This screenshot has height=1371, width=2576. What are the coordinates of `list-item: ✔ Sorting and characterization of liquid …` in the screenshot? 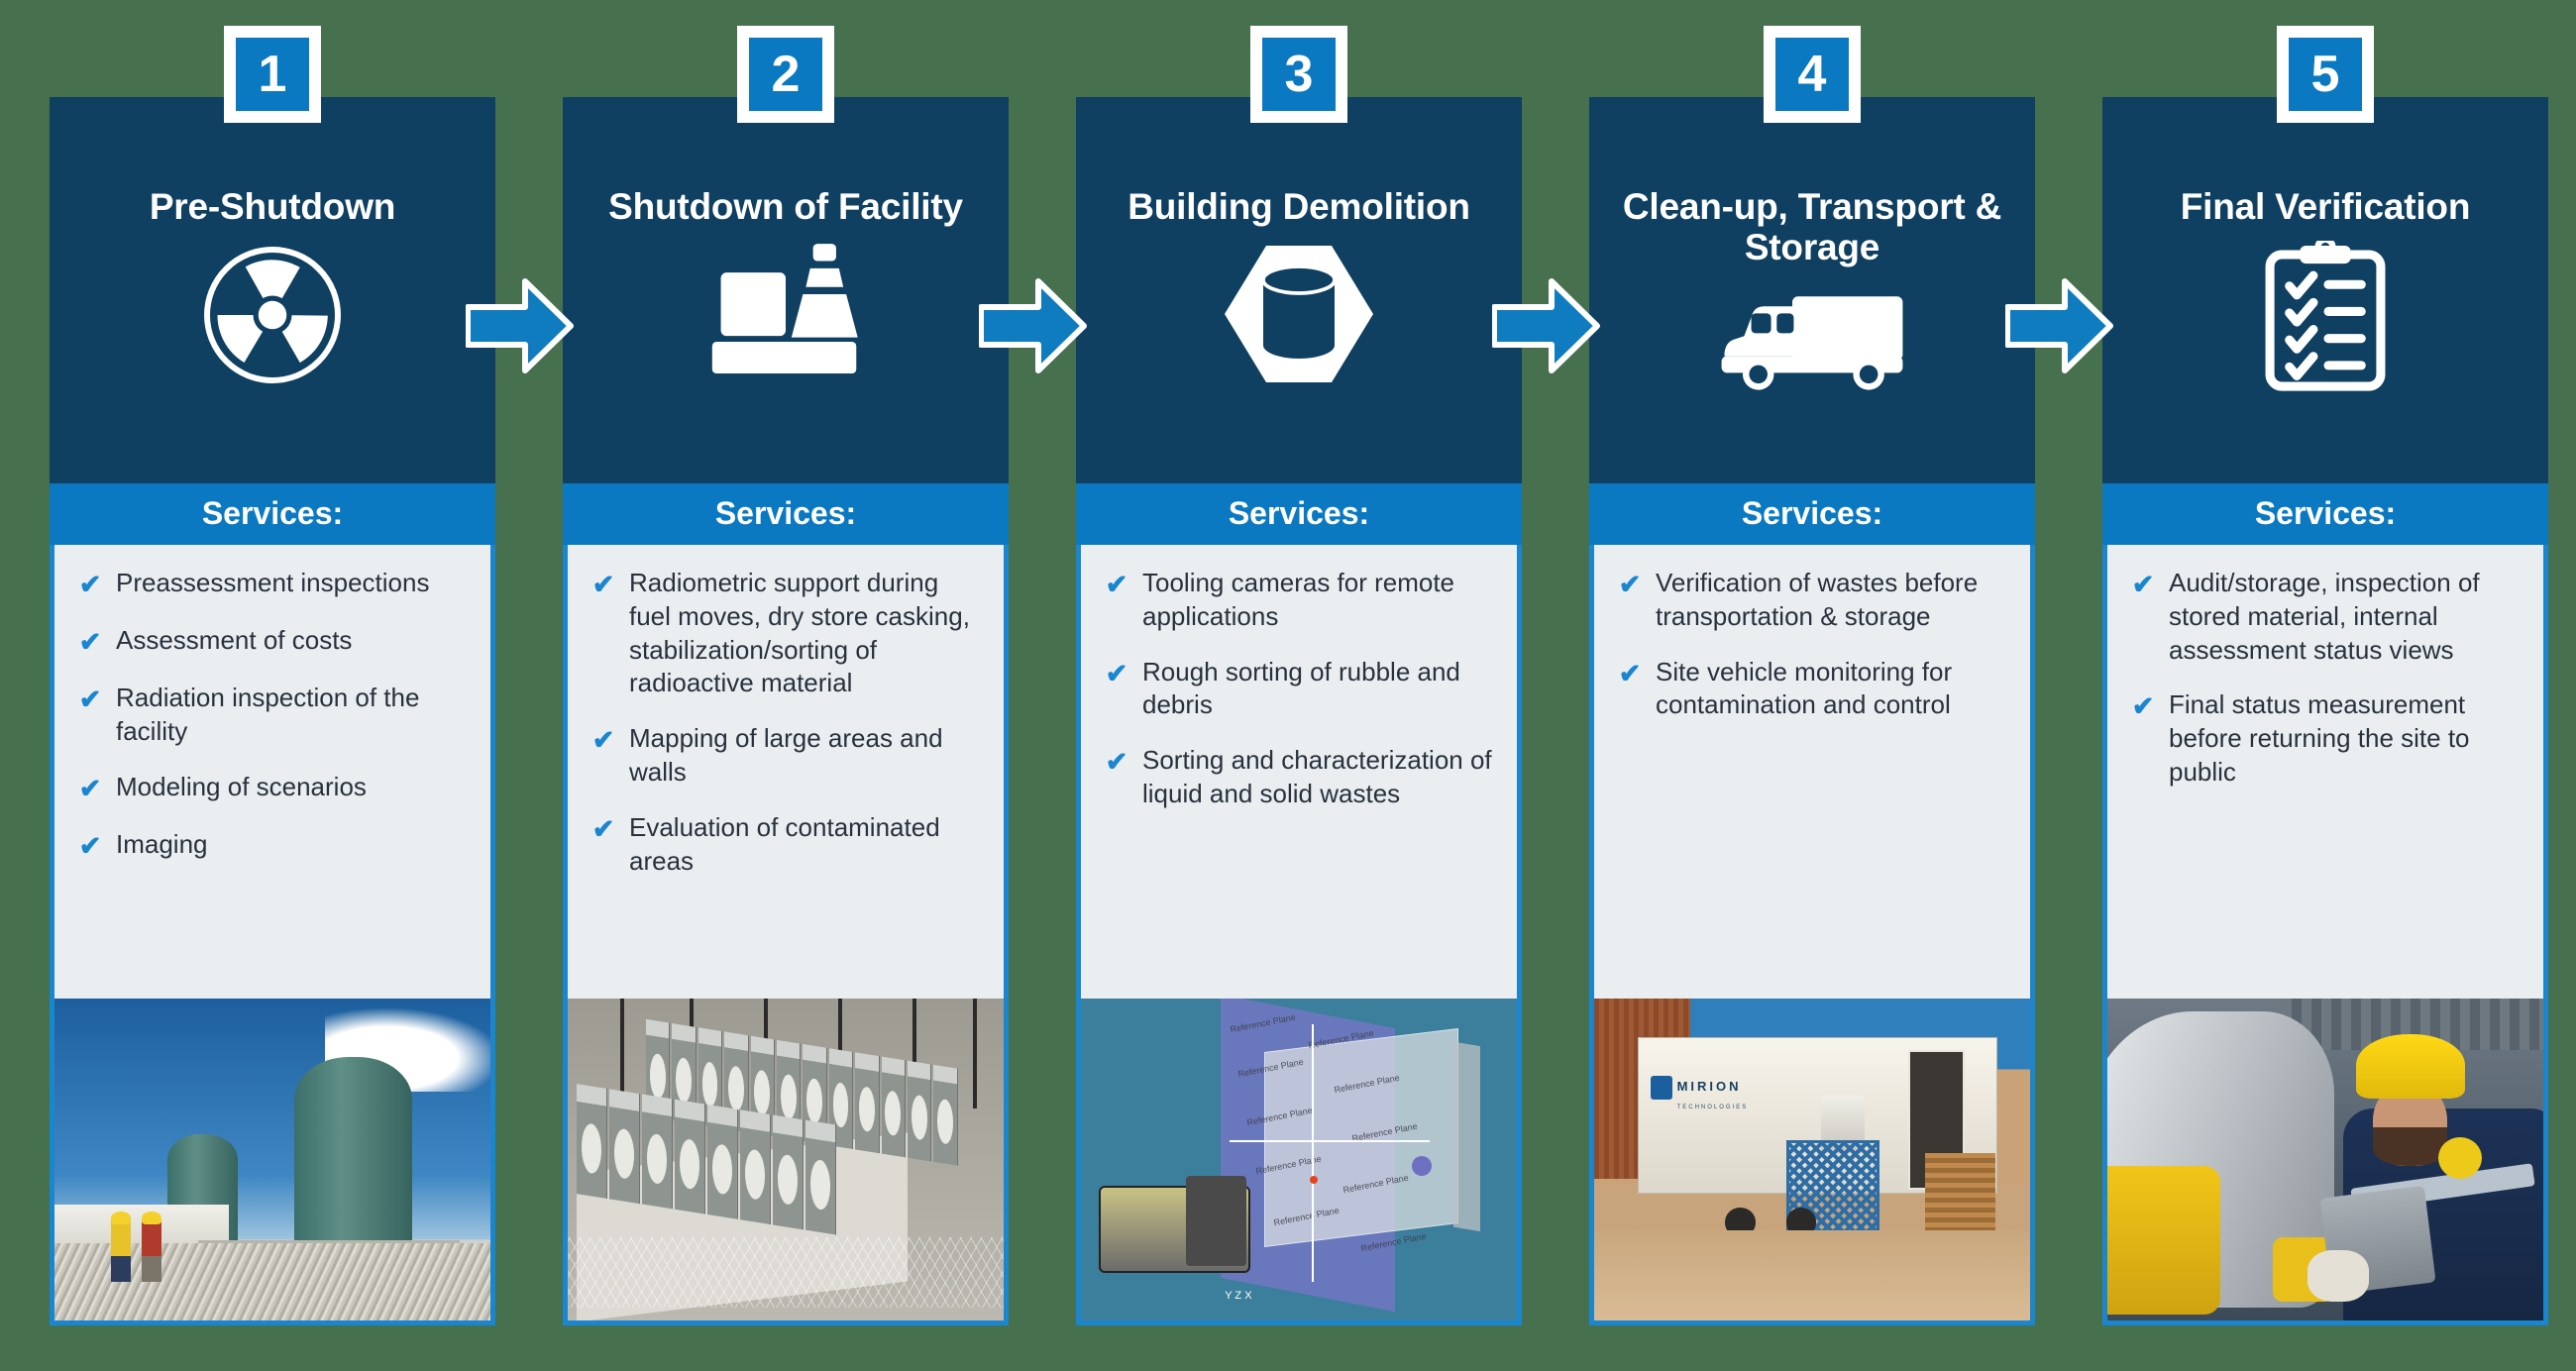 It's located at (1295, 777).